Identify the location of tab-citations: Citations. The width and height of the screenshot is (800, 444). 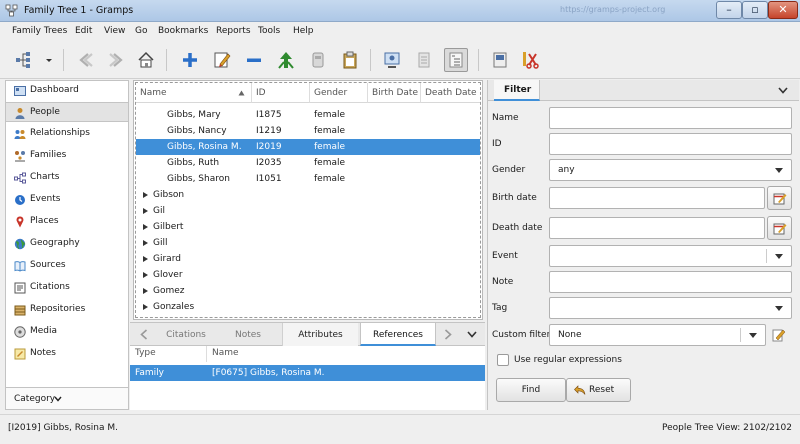
(186, 334).